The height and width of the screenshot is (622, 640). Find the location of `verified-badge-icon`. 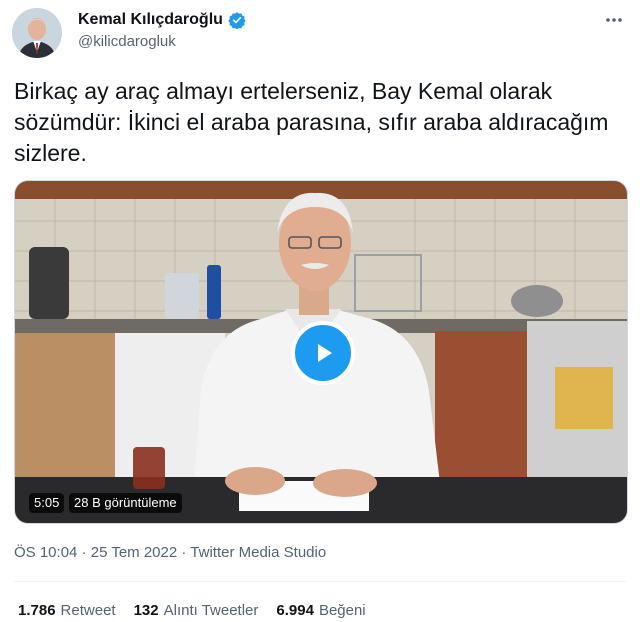

verified-badge-icon is located at coordinates (237, 20).